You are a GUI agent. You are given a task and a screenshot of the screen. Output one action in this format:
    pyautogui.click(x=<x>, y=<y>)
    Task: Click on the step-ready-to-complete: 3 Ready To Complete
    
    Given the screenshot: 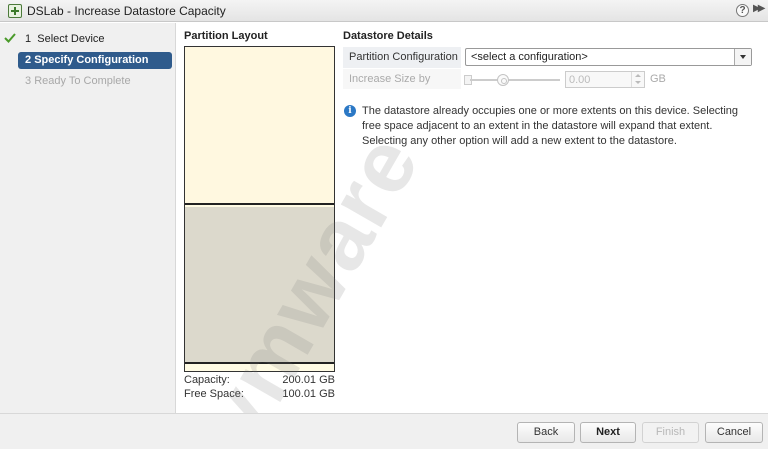 What is the action you would take?
    pyautogui.click(x=95, y=81)
    